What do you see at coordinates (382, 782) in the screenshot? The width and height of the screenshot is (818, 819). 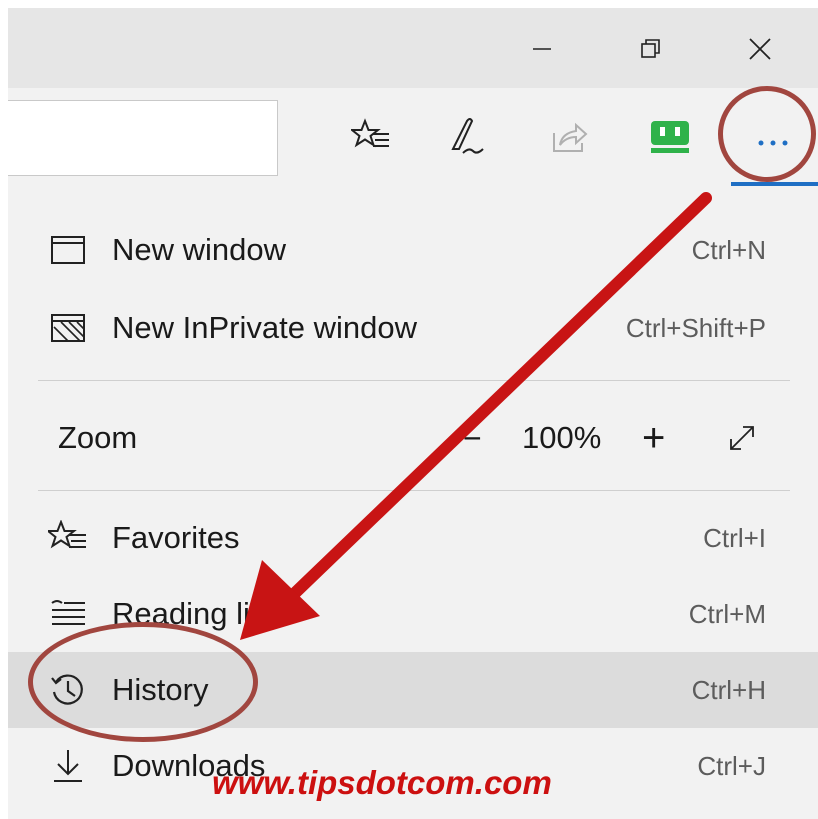 I see `watermark-text: www.tipsdotcom.com` at bounding box center [382, 782].